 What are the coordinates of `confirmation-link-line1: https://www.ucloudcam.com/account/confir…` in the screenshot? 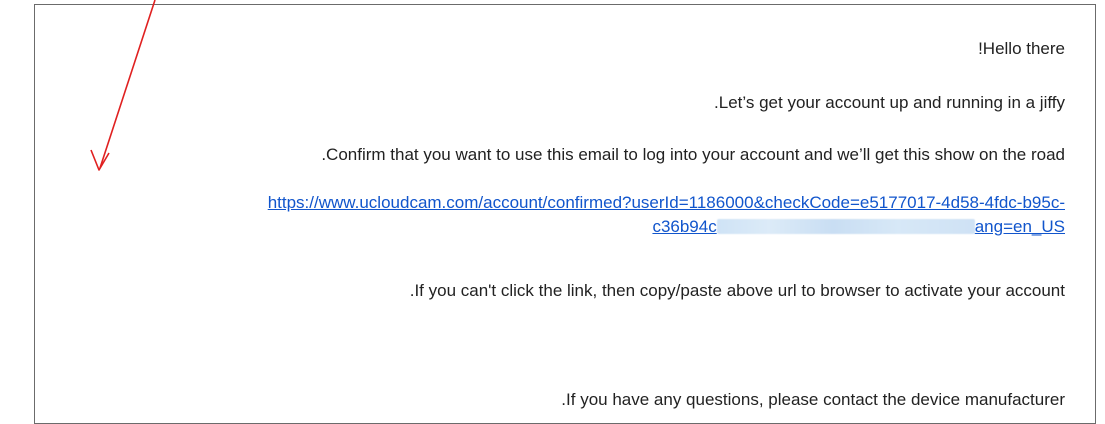 It's located at (666, 202).